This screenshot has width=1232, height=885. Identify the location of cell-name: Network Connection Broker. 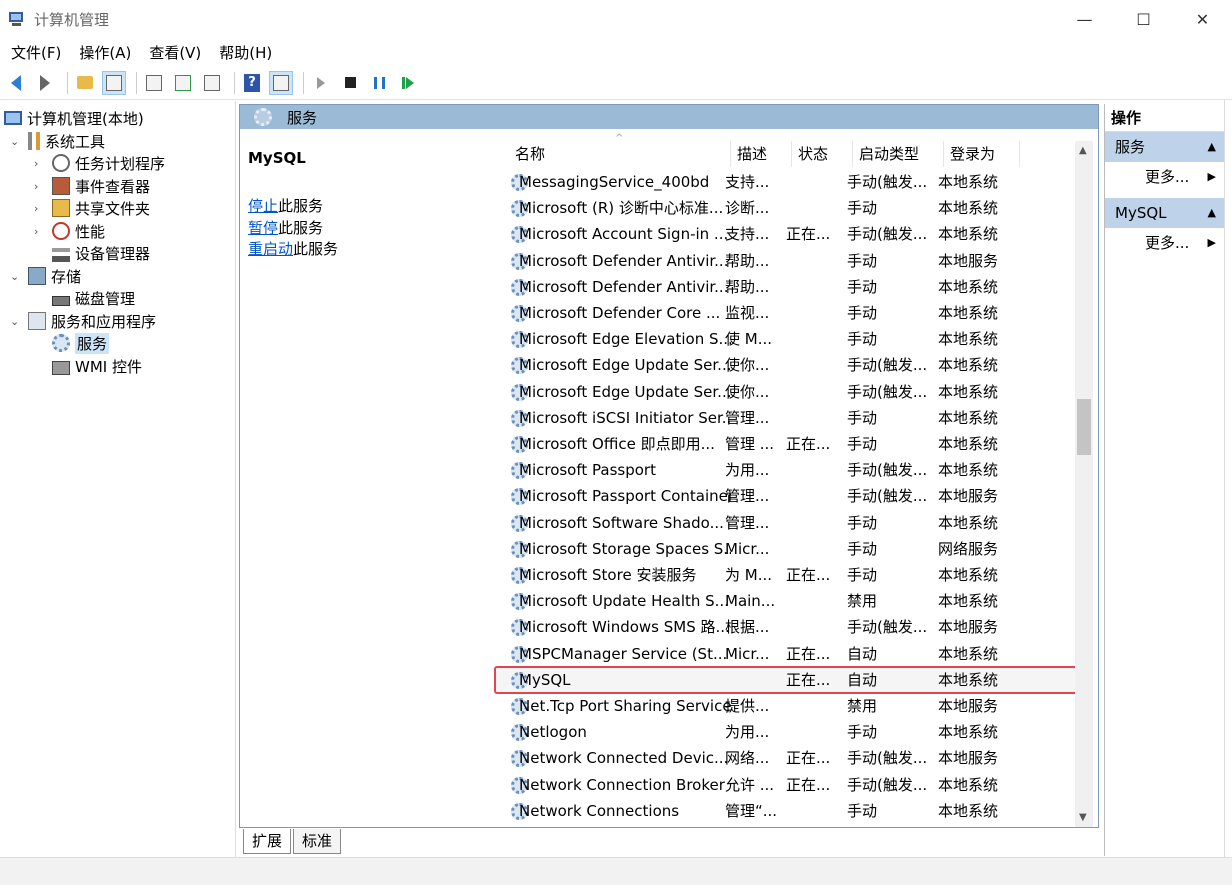
(622, 784).